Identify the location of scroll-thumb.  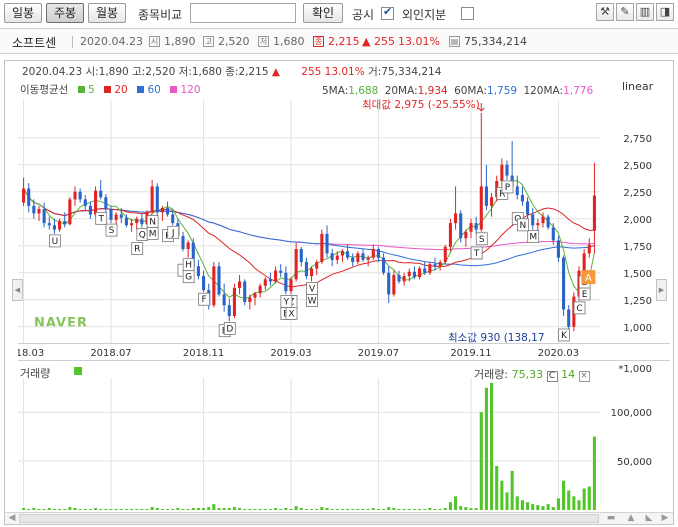
(309, 518).